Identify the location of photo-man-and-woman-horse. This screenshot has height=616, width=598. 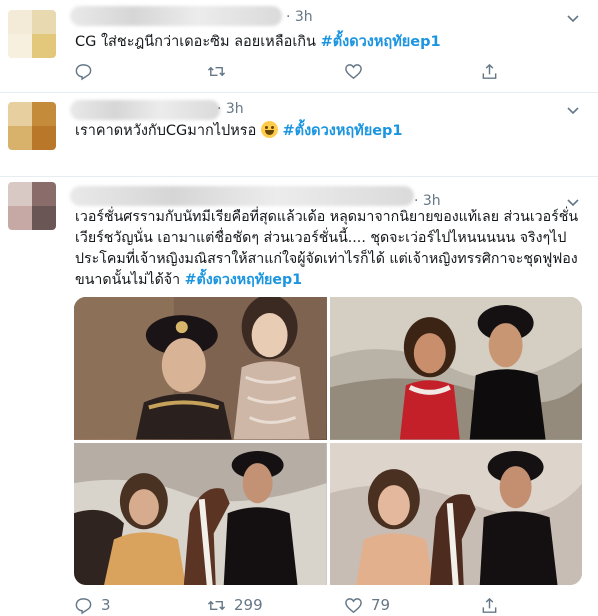
(455, 513).